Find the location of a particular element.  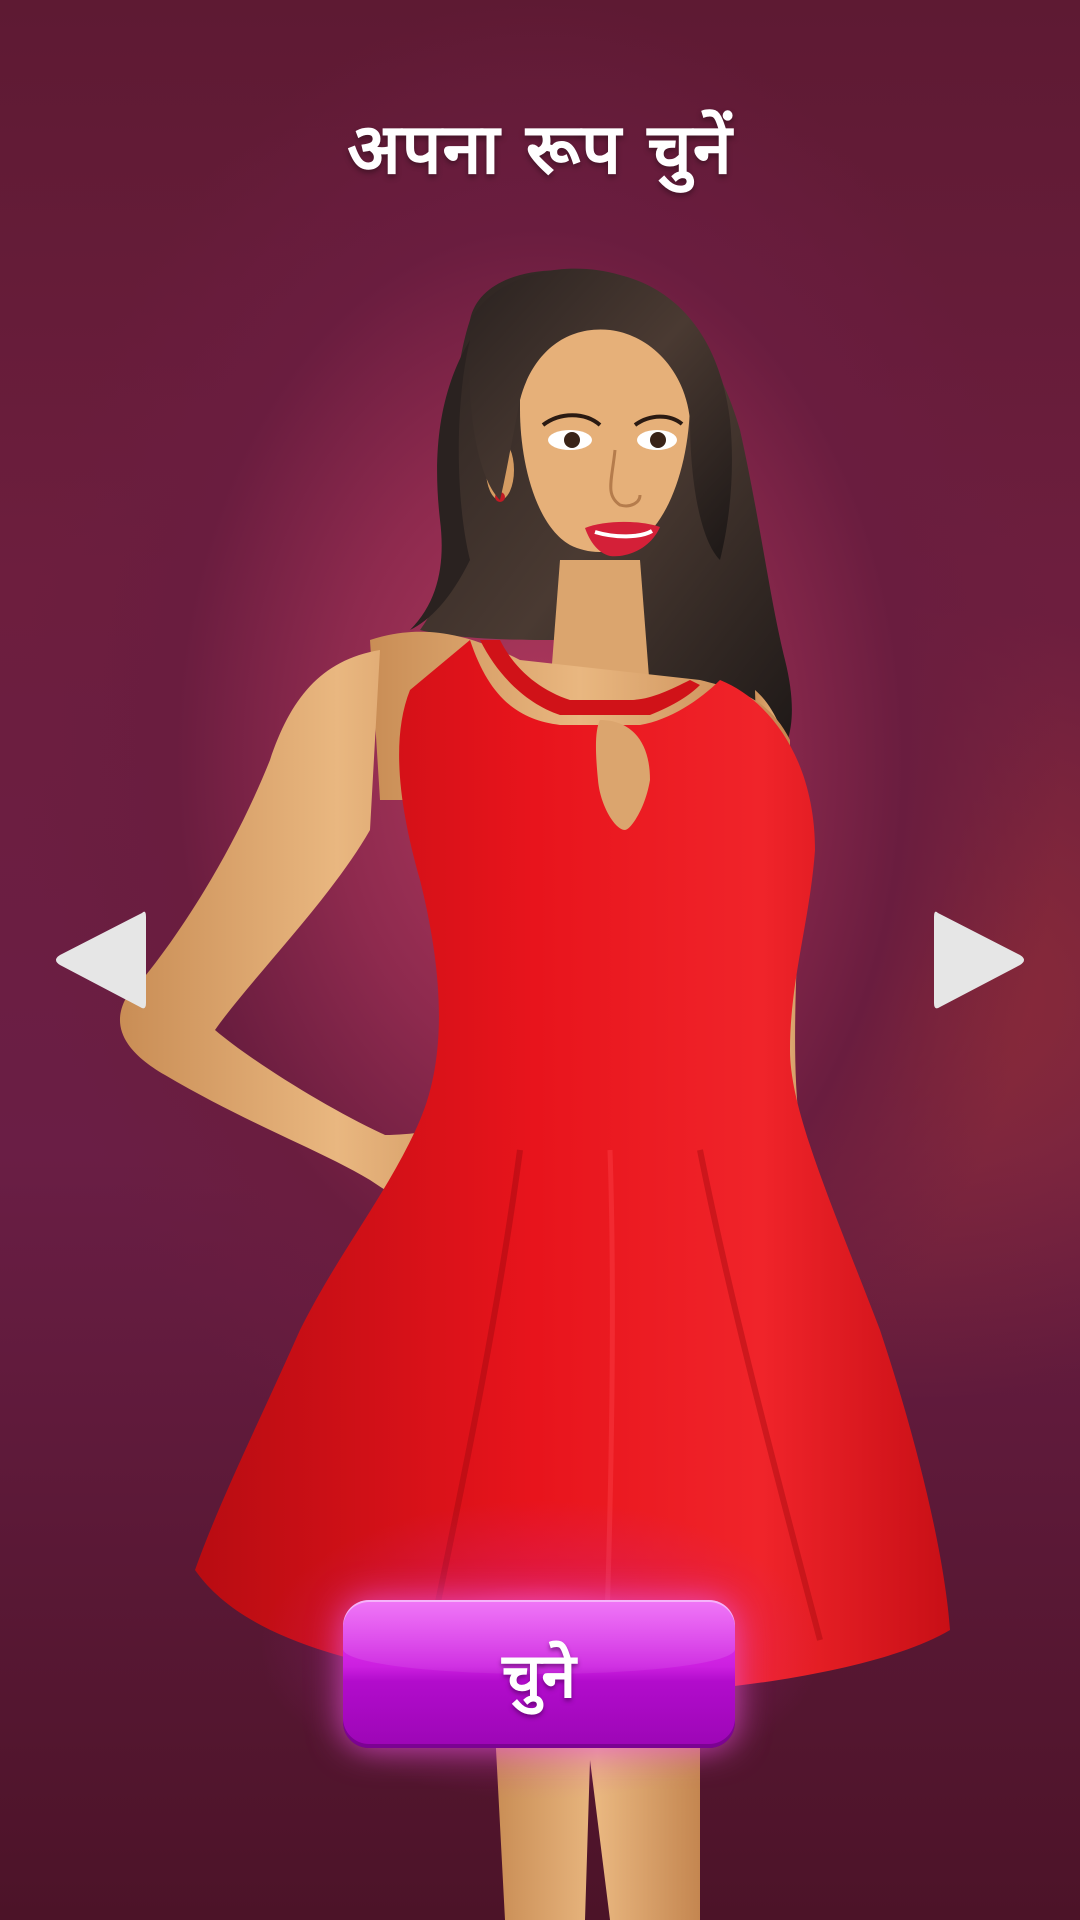

select-button-label: चुने is located at coordinates (539, 1675).